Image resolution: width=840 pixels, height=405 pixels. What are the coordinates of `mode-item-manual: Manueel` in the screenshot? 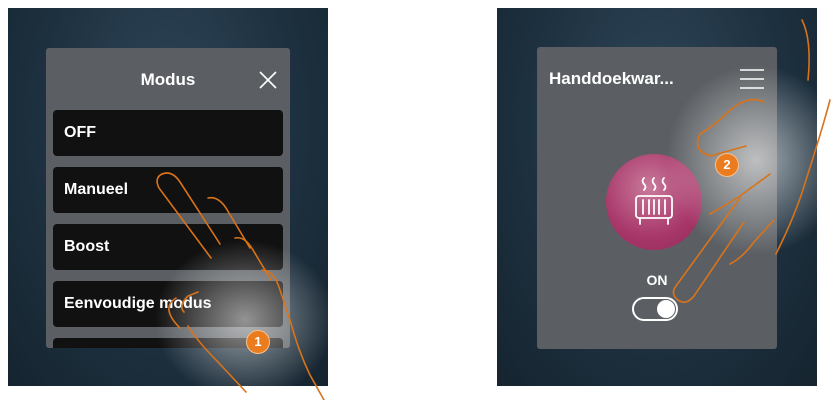 It's located at (168, 190).